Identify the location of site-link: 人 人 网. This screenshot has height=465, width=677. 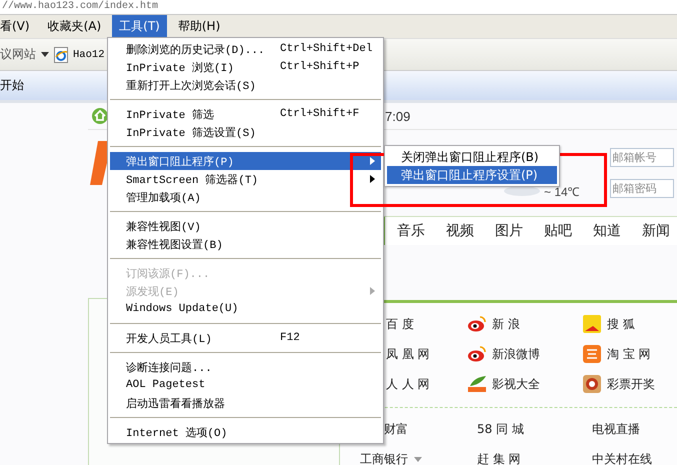
(408, 384).